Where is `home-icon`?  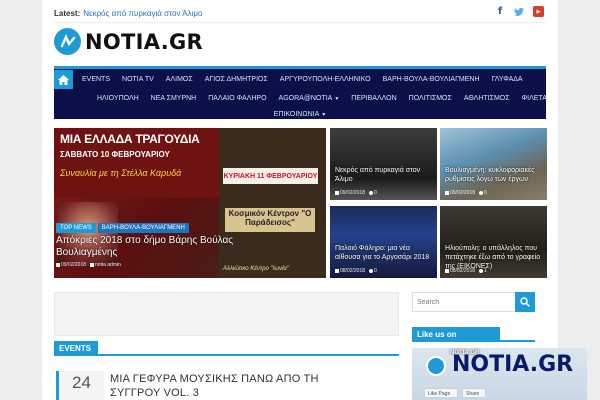 home-icon is located at coordinates (63, 79).